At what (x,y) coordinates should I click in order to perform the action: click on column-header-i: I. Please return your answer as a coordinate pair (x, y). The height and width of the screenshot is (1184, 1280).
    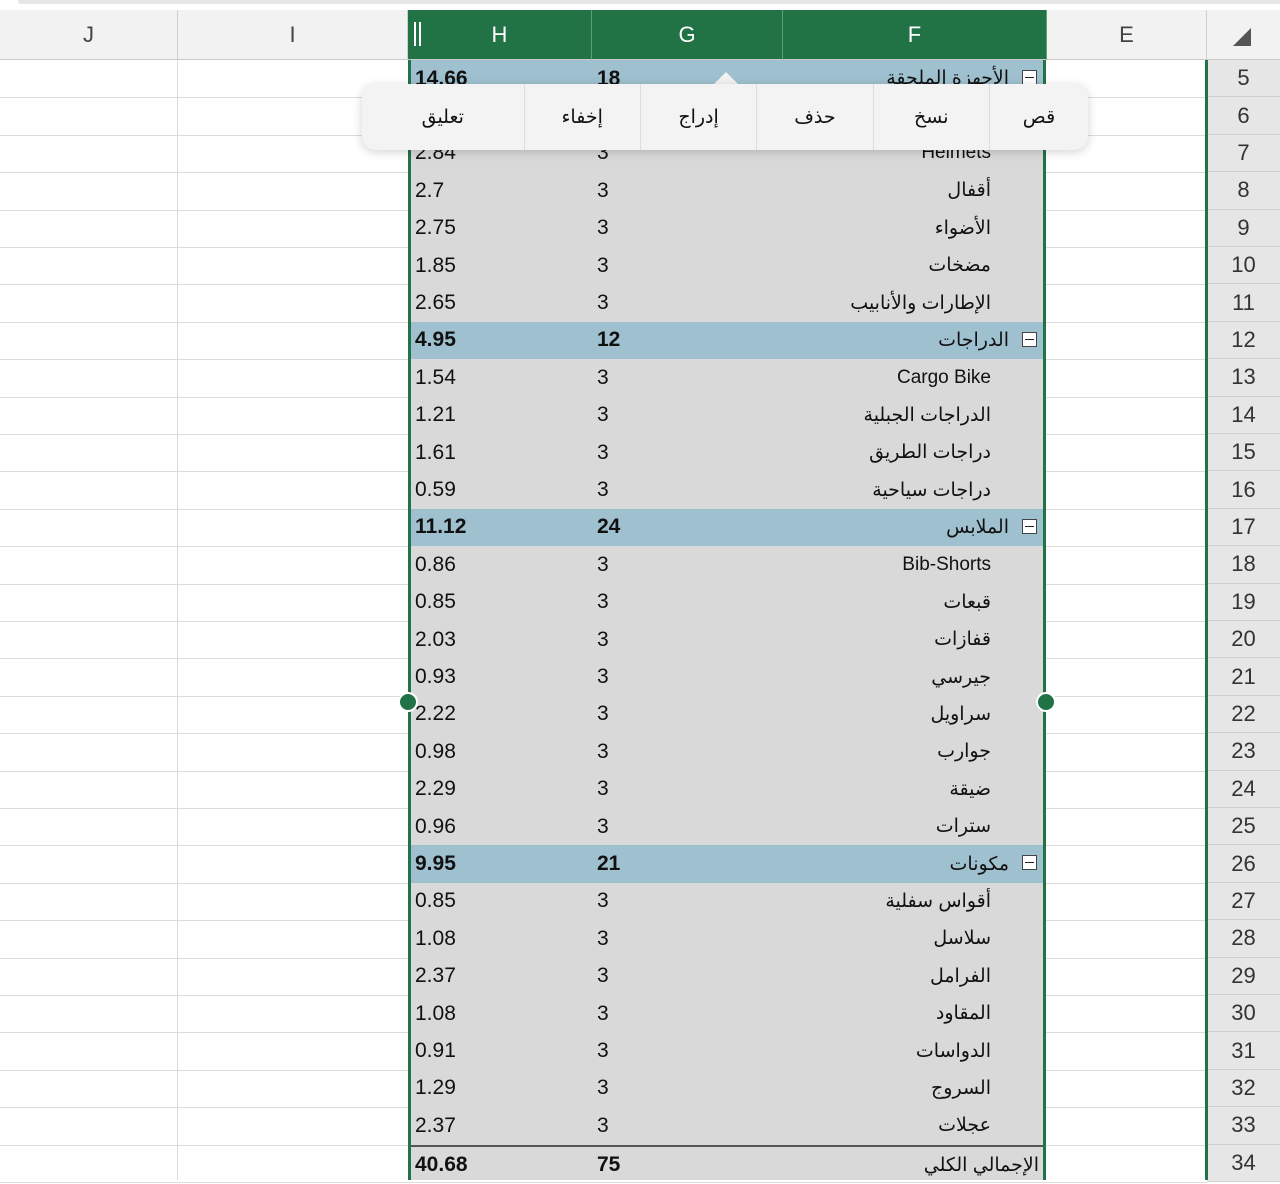
    Looking at the image, I should click on (293, 35).